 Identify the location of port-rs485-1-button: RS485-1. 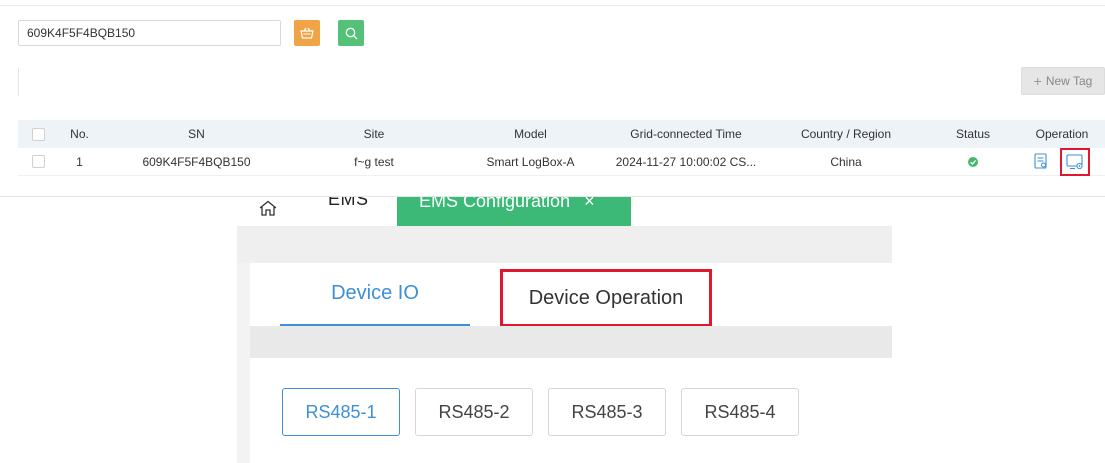
(341, 412).